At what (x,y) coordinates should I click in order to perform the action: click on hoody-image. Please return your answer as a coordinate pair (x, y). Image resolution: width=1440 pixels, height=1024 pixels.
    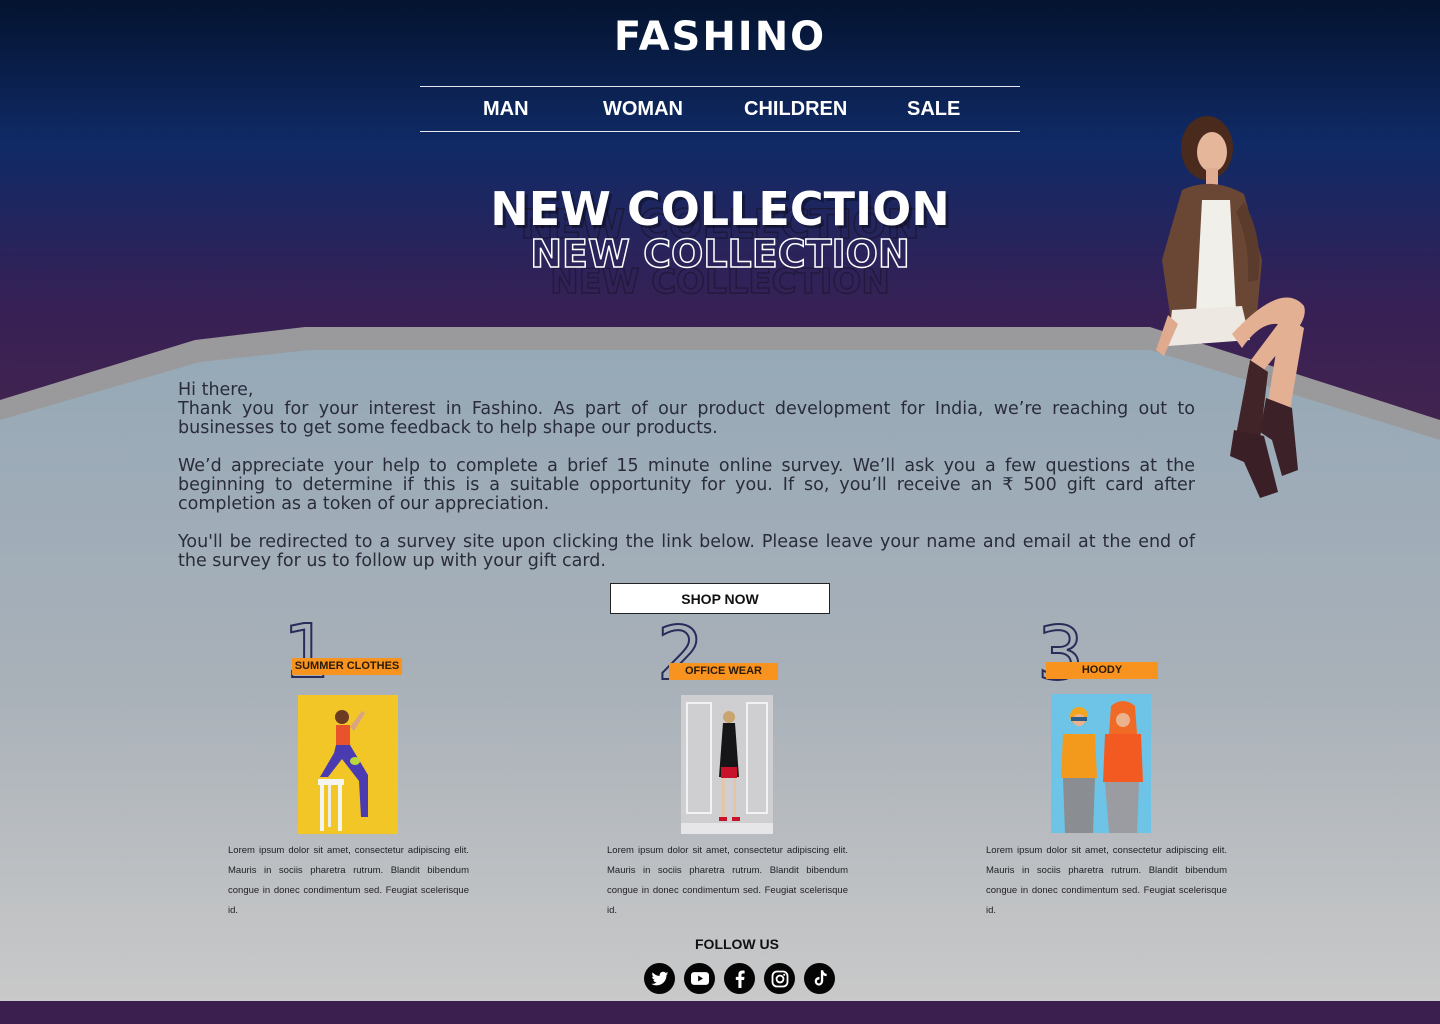
    Looking at the image, I should click on (1101, 763).